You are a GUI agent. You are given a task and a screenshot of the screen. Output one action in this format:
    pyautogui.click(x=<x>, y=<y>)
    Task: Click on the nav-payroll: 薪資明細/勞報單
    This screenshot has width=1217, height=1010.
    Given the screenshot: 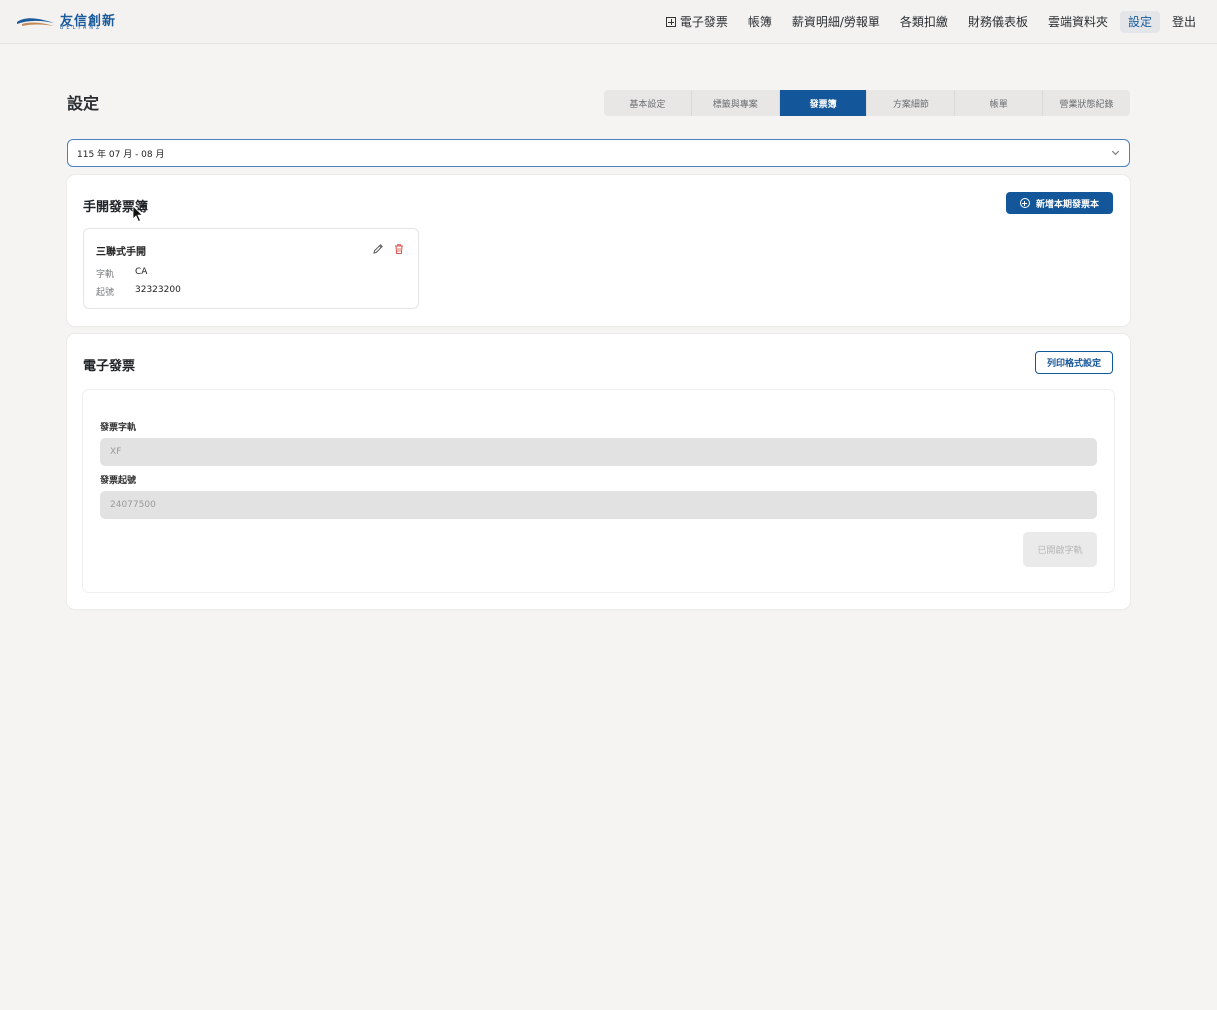 What is the action you would take?
    pyautogui.click(x=836, y=22)
    